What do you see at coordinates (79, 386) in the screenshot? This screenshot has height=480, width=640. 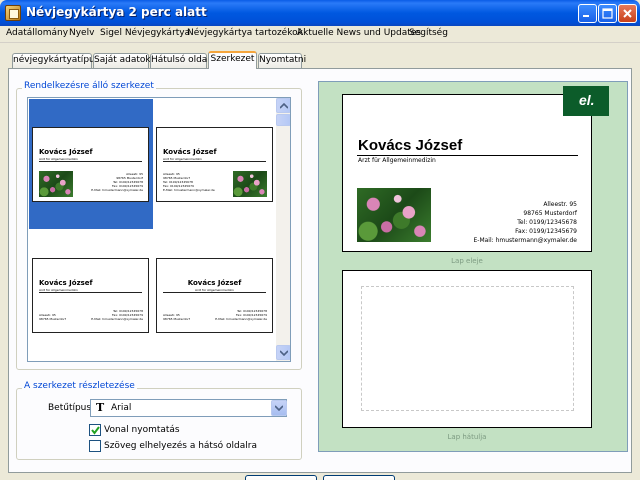 I see `layout-details-label: A szerkezet részletezése` at bounding box center [79, 386].